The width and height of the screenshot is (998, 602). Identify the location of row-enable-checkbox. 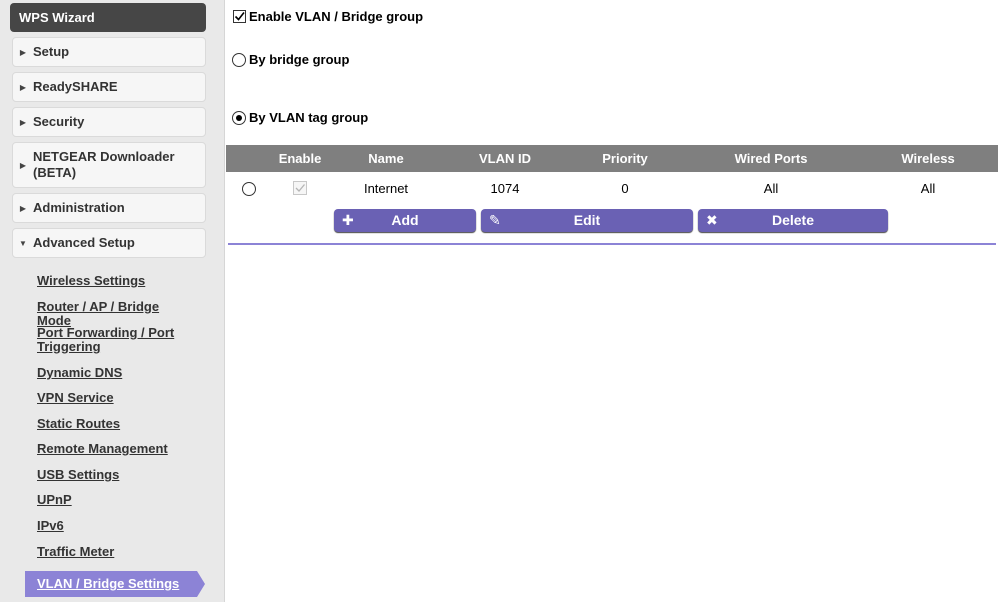
(300, 188).